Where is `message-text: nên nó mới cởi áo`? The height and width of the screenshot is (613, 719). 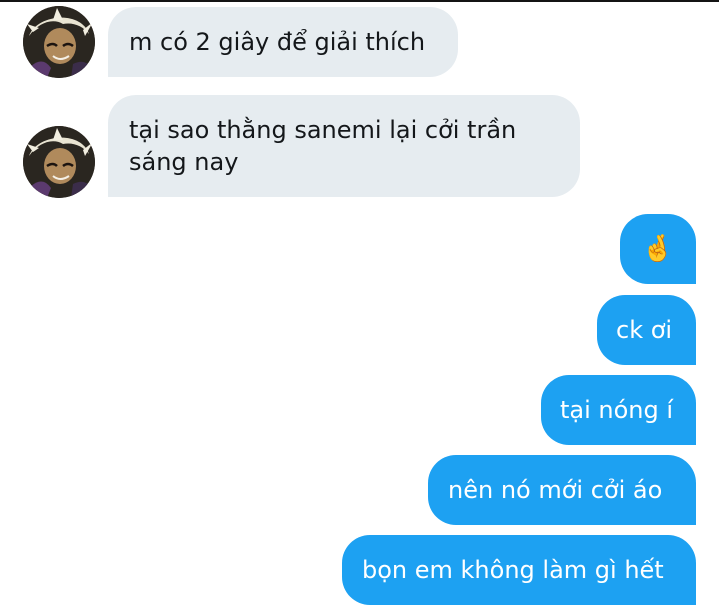 message-text: nên nó mới cởi áo is located at coordinates (555, 490).